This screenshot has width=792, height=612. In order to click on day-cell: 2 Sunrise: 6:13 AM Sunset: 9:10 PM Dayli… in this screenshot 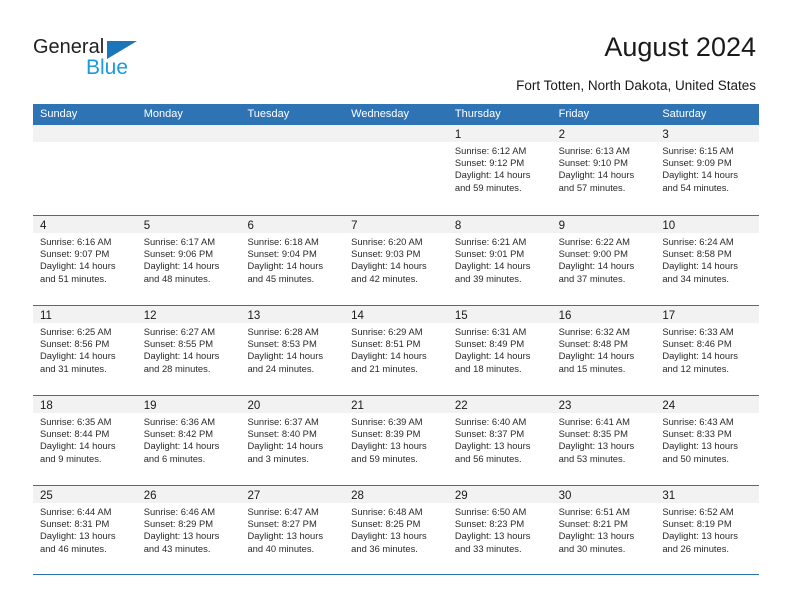, I will do `click(603, 170)`.